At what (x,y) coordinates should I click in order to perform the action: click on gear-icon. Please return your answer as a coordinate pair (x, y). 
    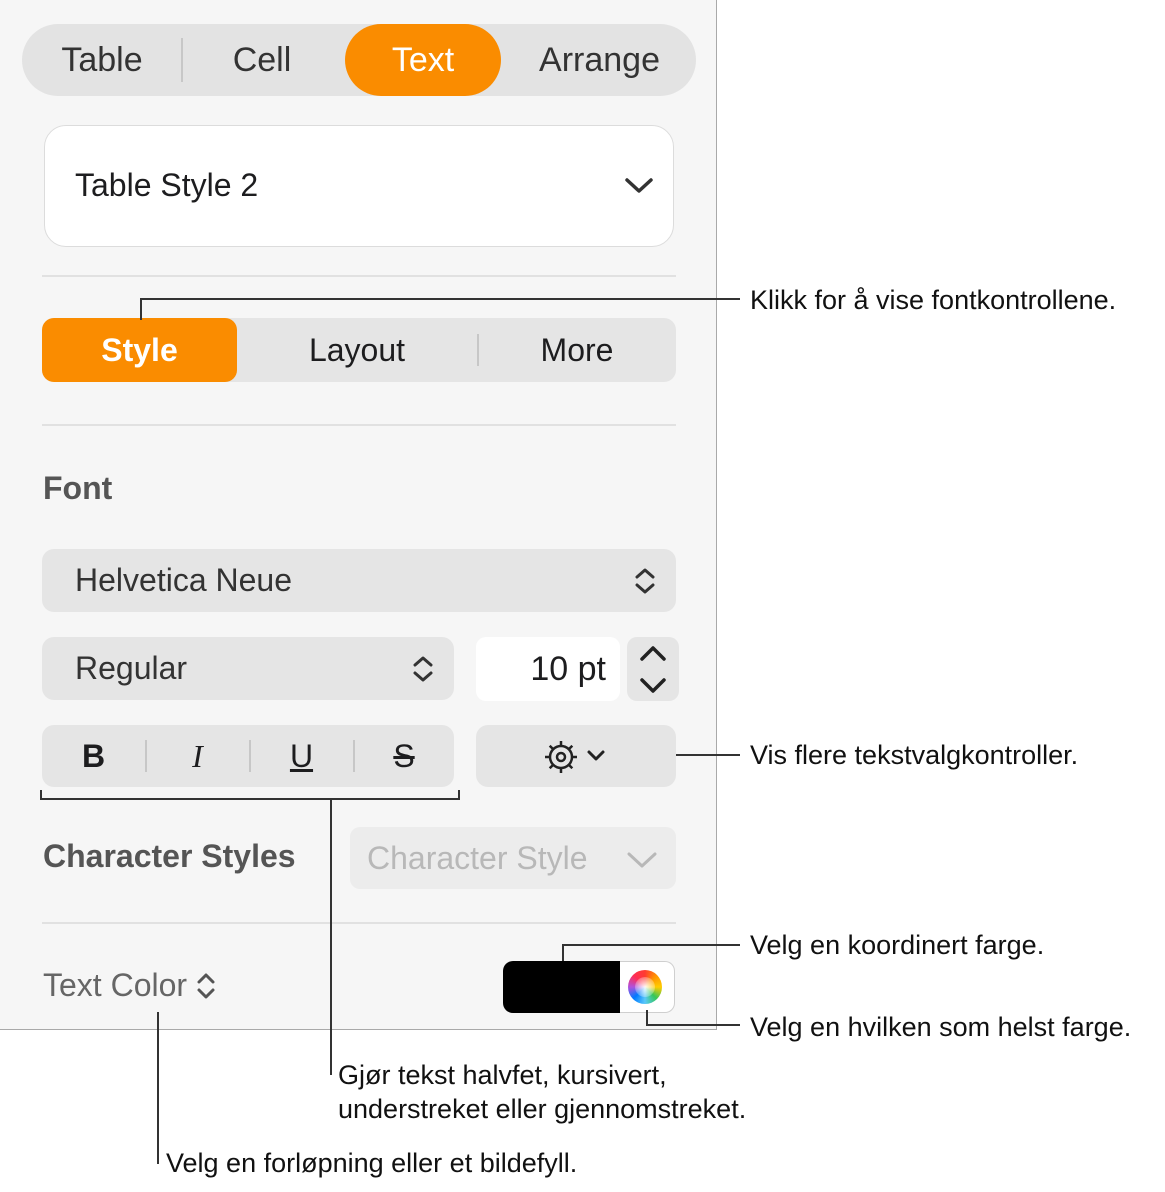
    Looking at the image, I should click on (561, 757).